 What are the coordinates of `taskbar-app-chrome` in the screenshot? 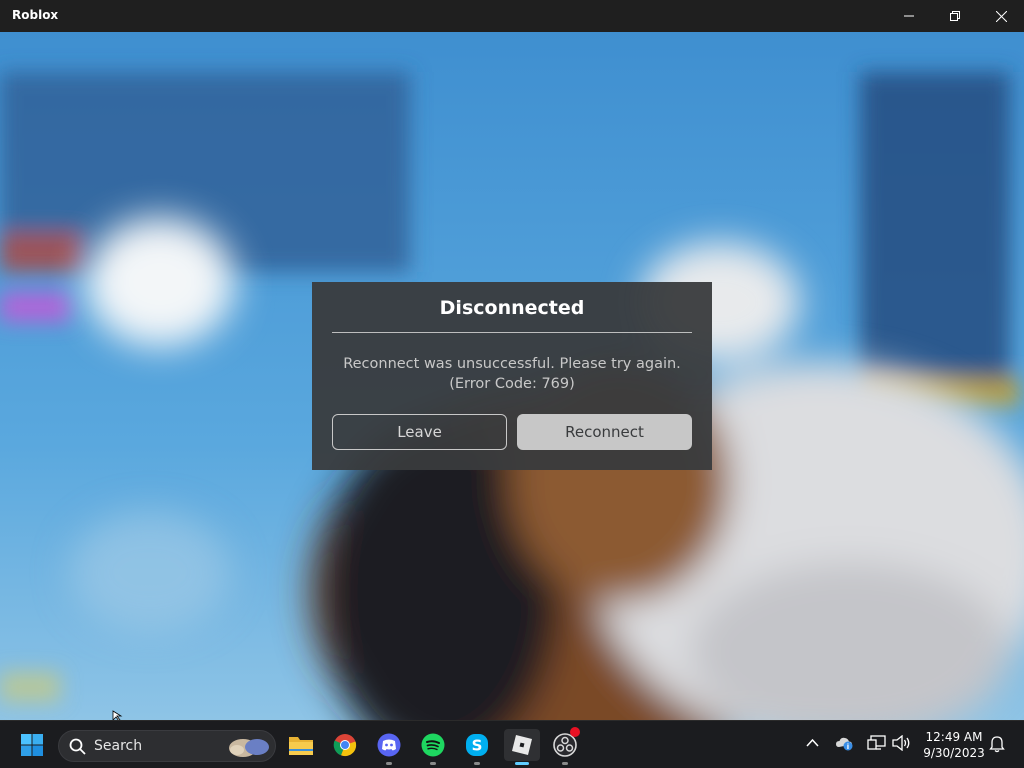 It's located at (345, 745).